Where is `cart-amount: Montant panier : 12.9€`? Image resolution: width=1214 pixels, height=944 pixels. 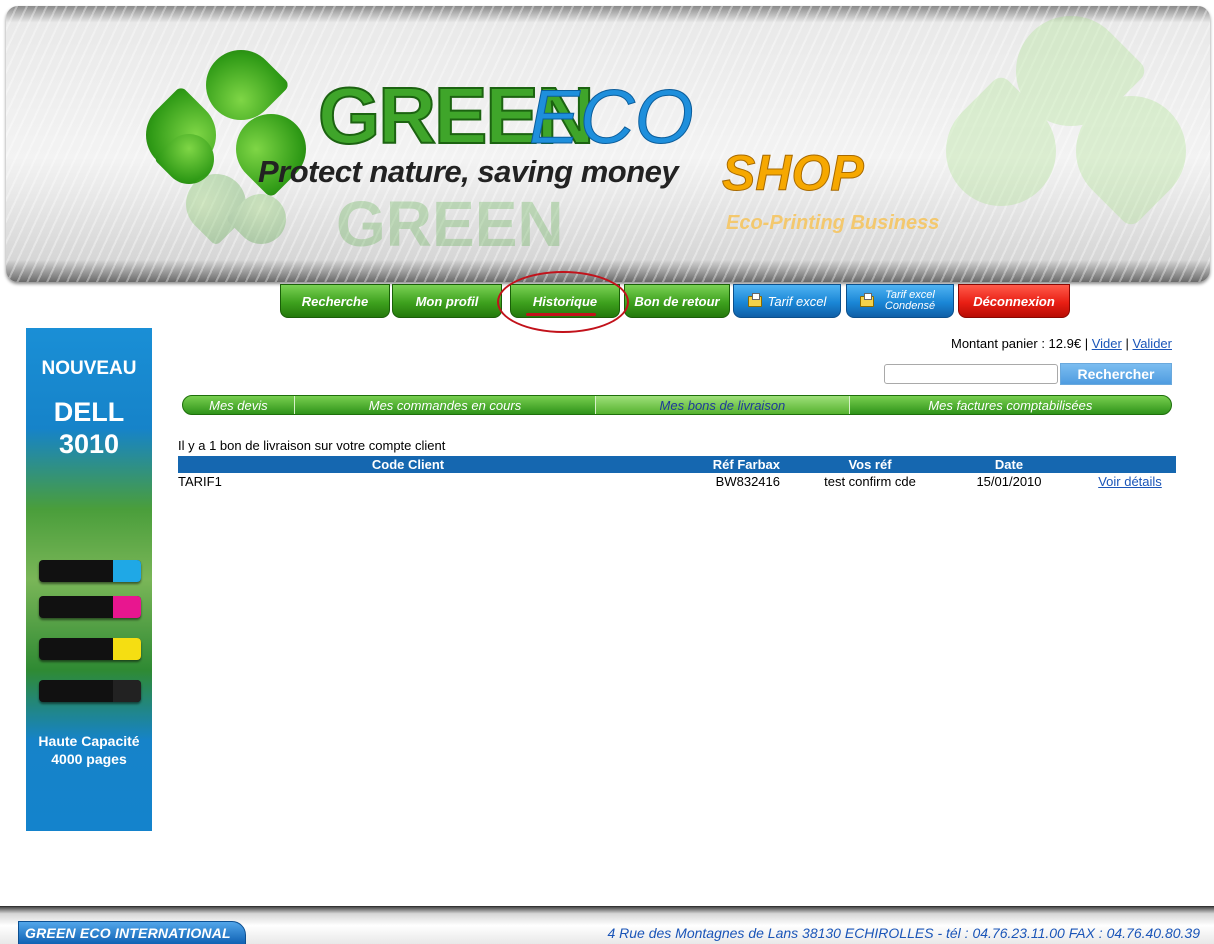
cart-amount: Montant panier : 12.9€ is located at coordinates (1016, 343).